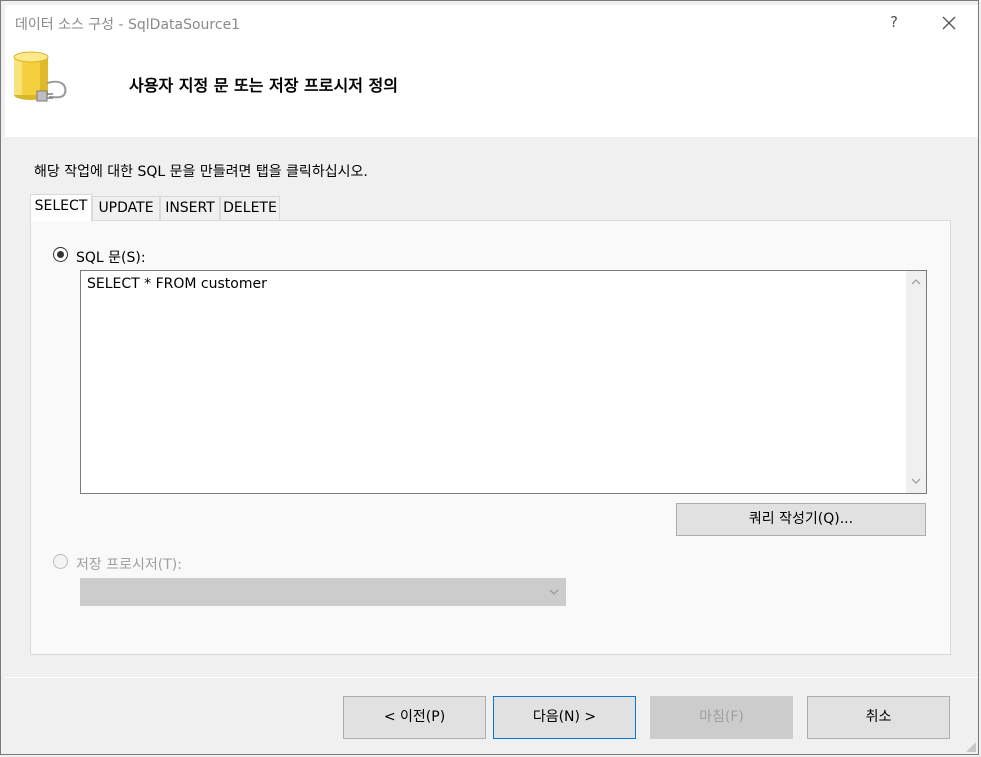 This screenshot has width=981, height=757. Describe the element at coordinates (129, 565) in the screenshot. I see `stored-procedure-label: 저장 프로시저(T):` at that location.